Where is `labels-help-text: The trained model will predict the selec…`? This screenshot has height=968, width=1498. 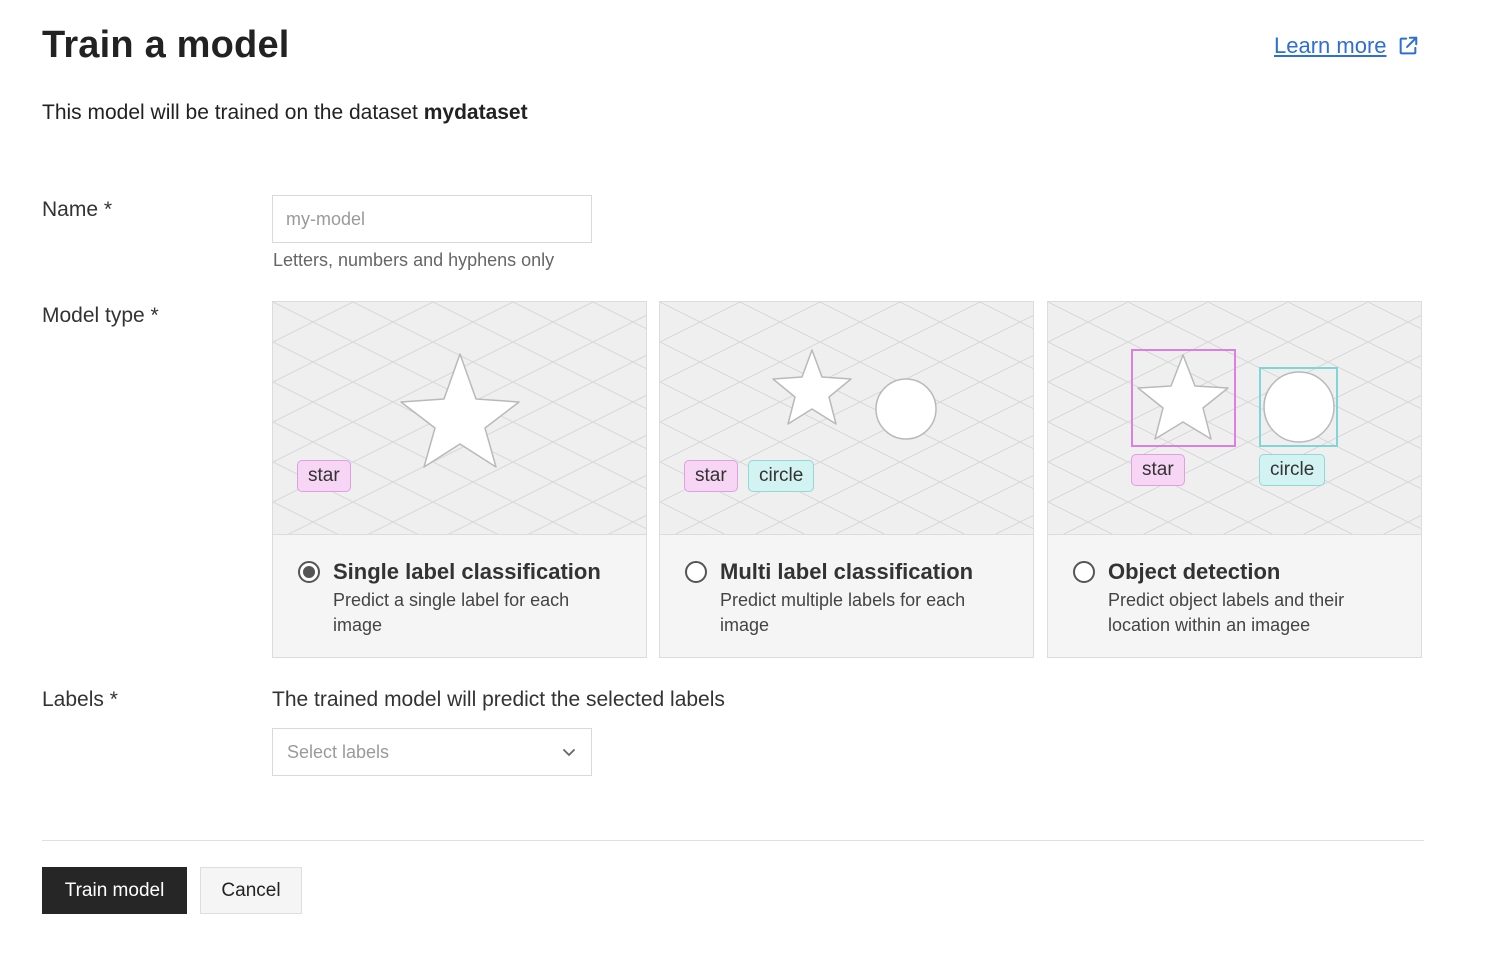 labels-help-text: The trained model will predict the selec… is located at coordinates (498, 699).